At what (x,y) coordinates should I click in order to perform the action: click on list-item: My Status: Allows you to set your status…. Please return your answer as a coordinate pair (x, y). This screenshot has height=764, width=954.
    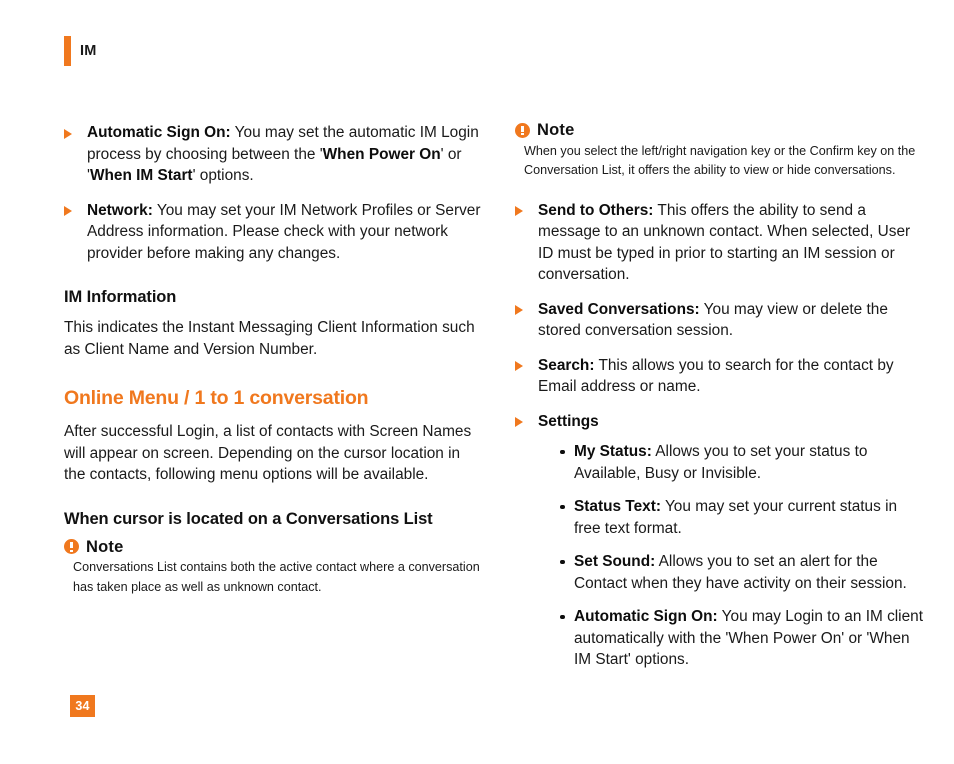
    Looking at the image, I should click on (742, 462).